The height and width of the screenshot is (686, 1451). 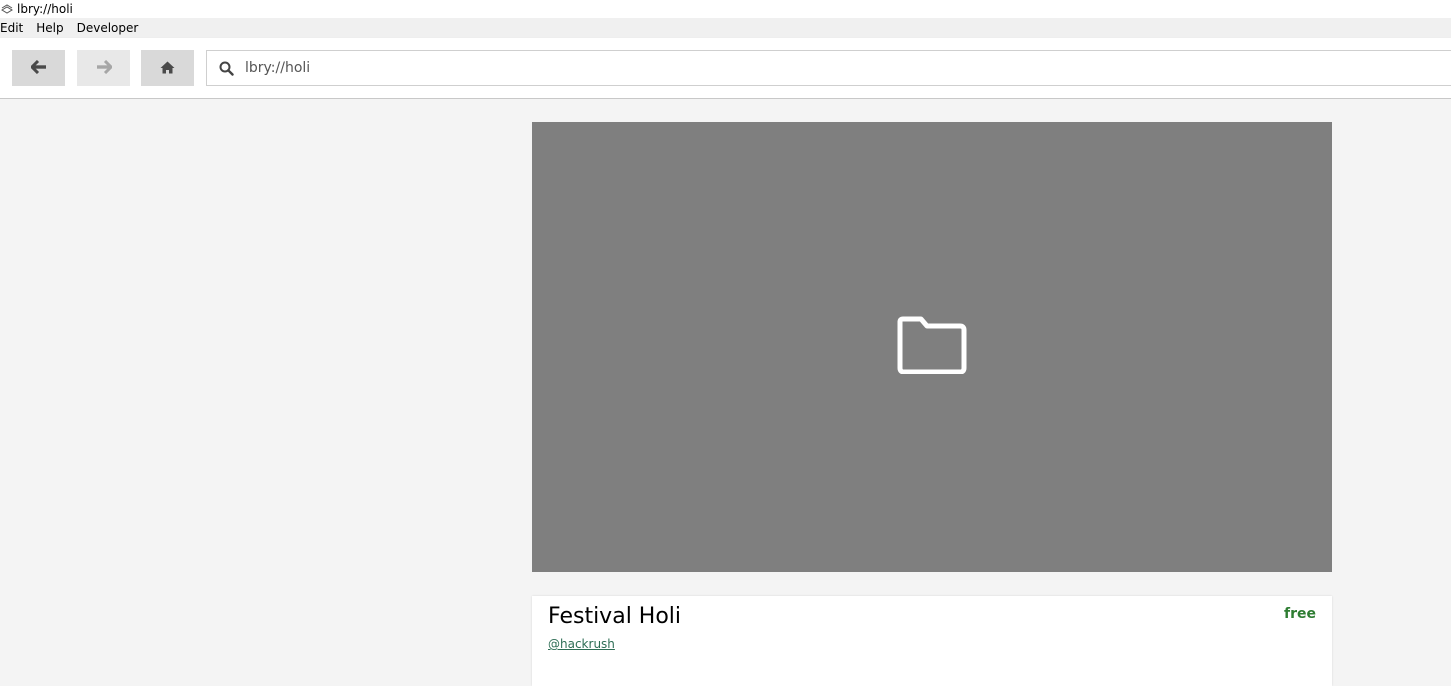 I want to click on home-button, so click(x=167, y=68).